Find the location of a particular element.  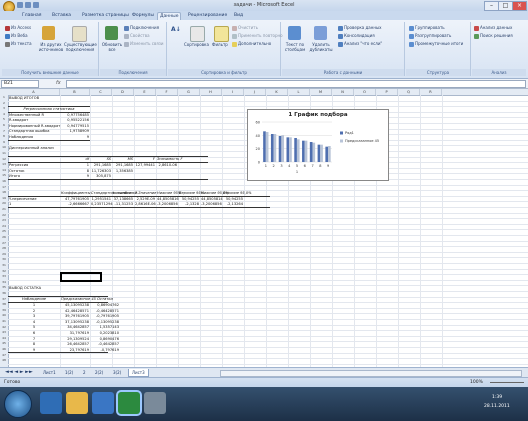

what-if-button: Анализ "что если" is located at coordinates (360, 44).